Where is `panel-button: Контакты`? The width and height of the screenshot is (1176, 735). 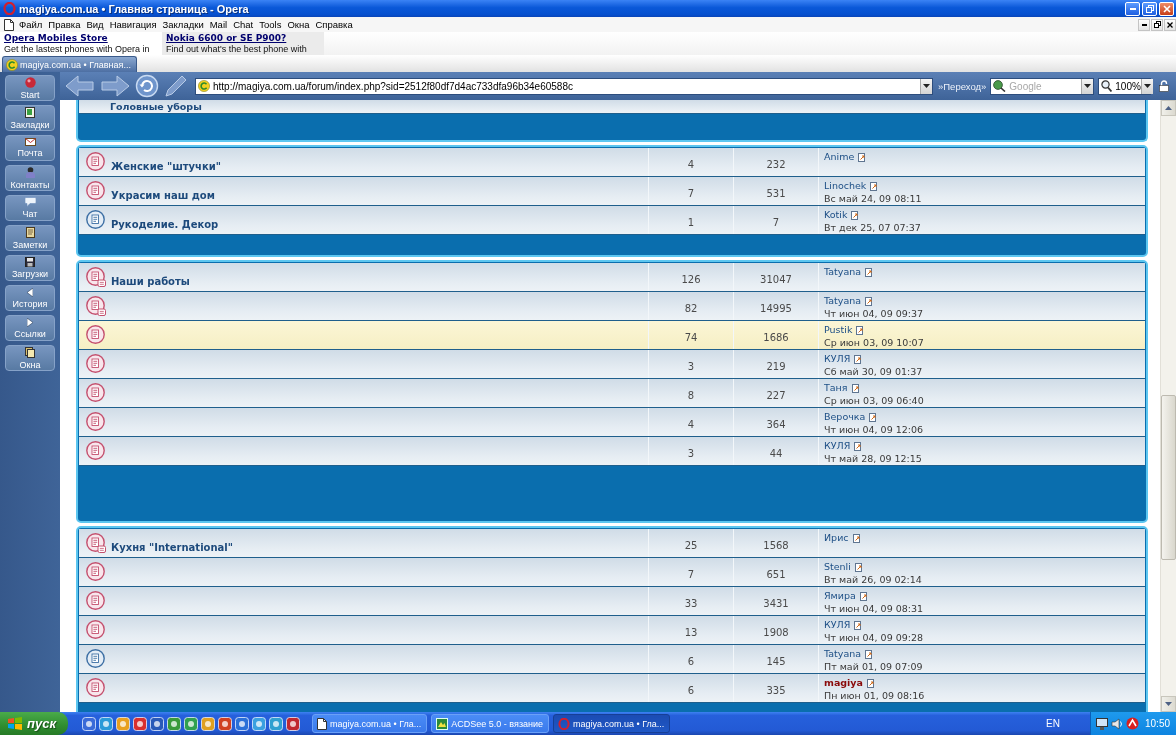
panel-button: Контакты is located at coordinates (30, 178).